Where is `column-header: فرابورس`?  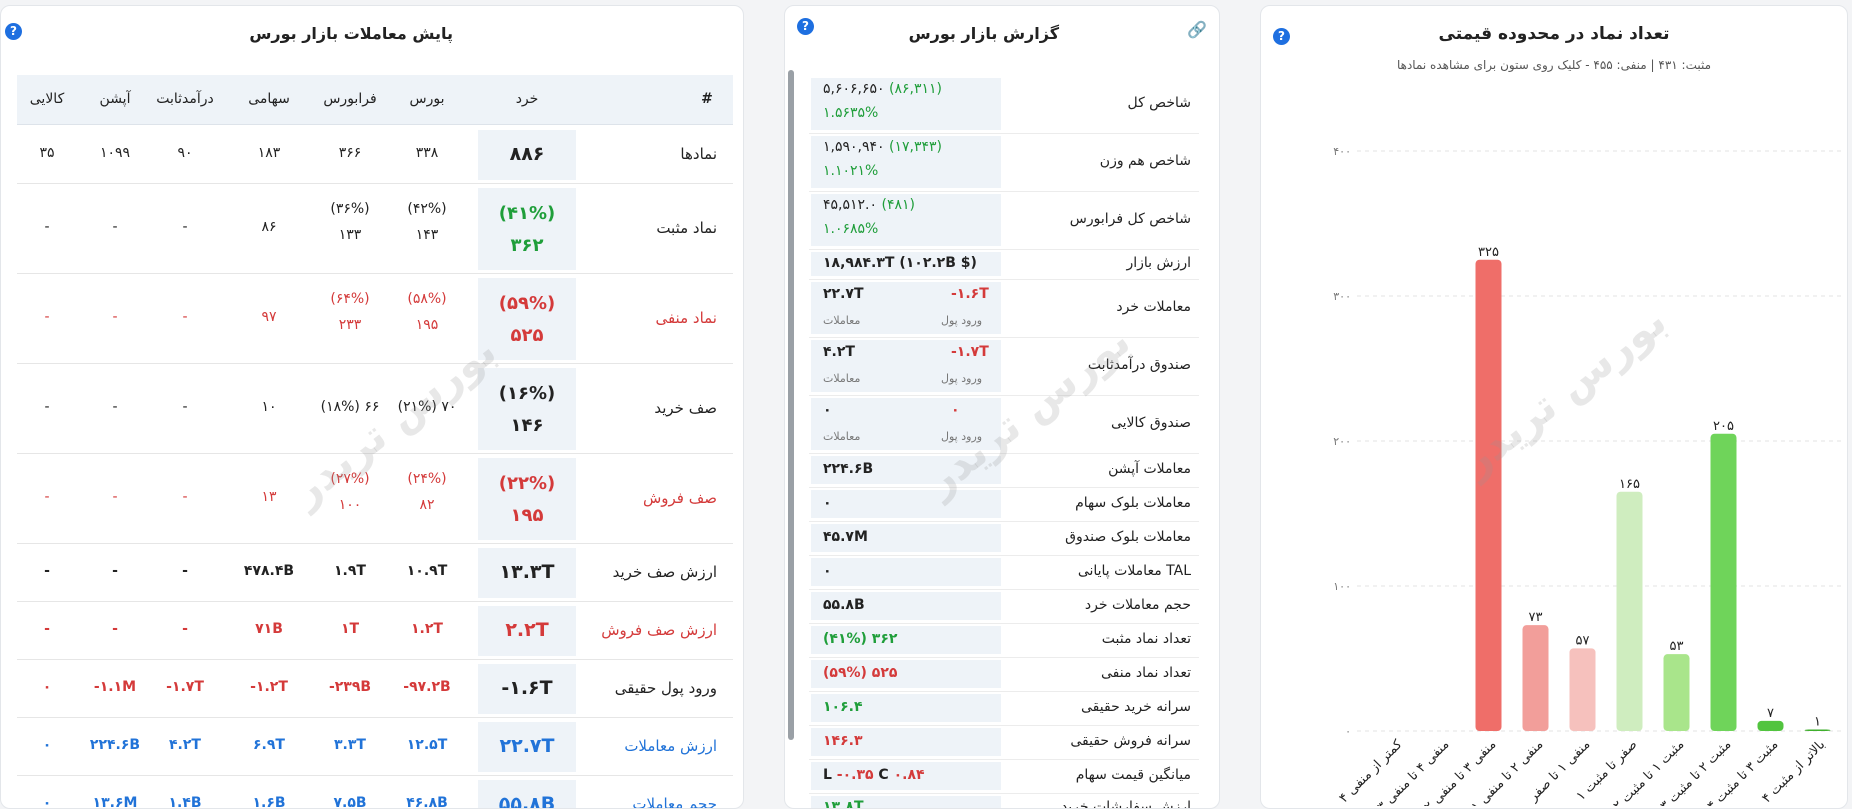
column-header: فرابورس is located at coordinates (350, 99).